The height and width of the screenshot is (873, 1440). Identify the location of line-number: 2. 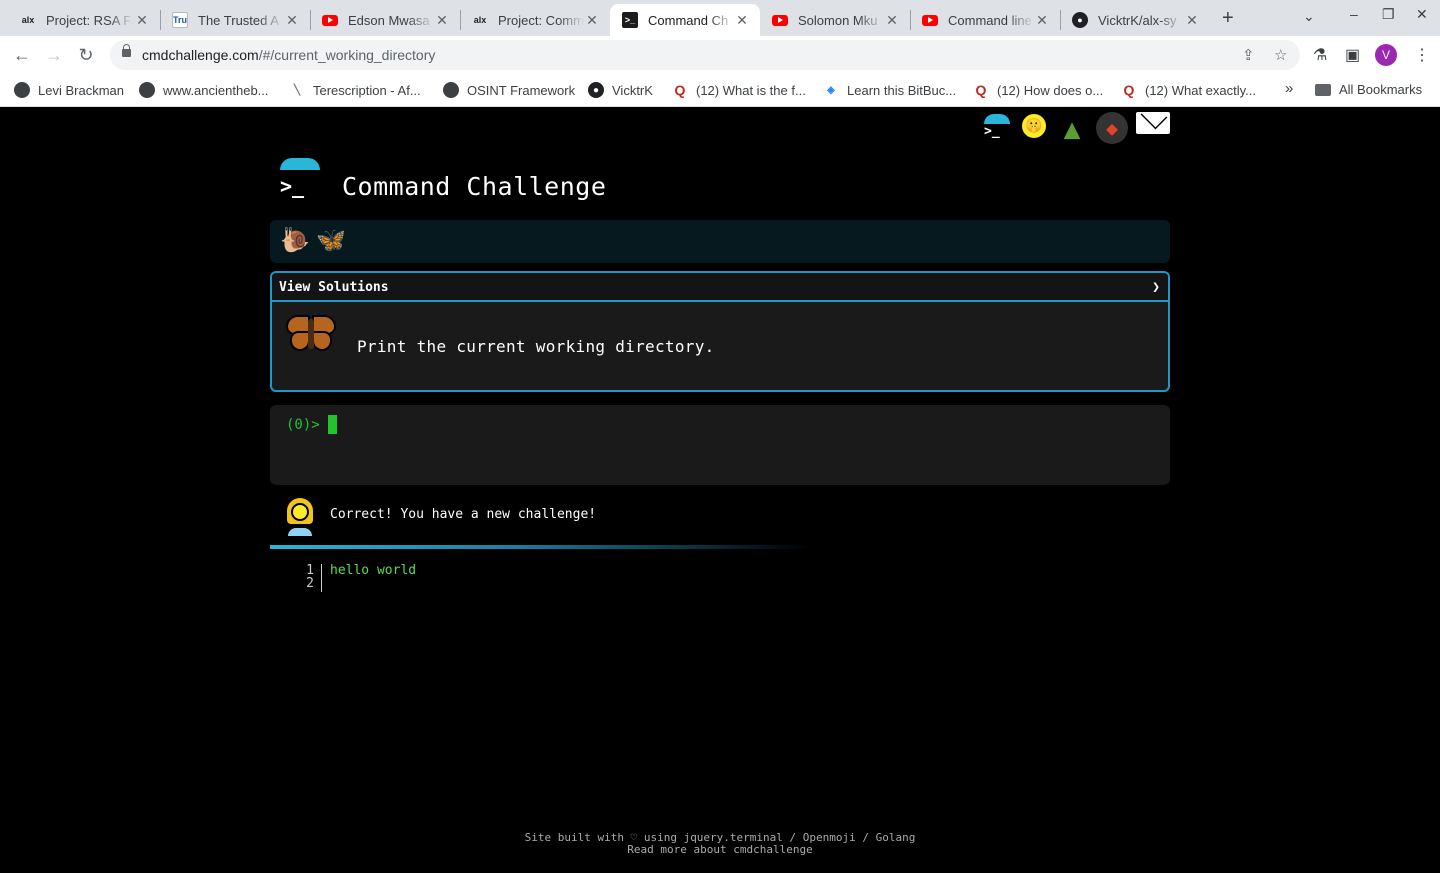
(310, 583).